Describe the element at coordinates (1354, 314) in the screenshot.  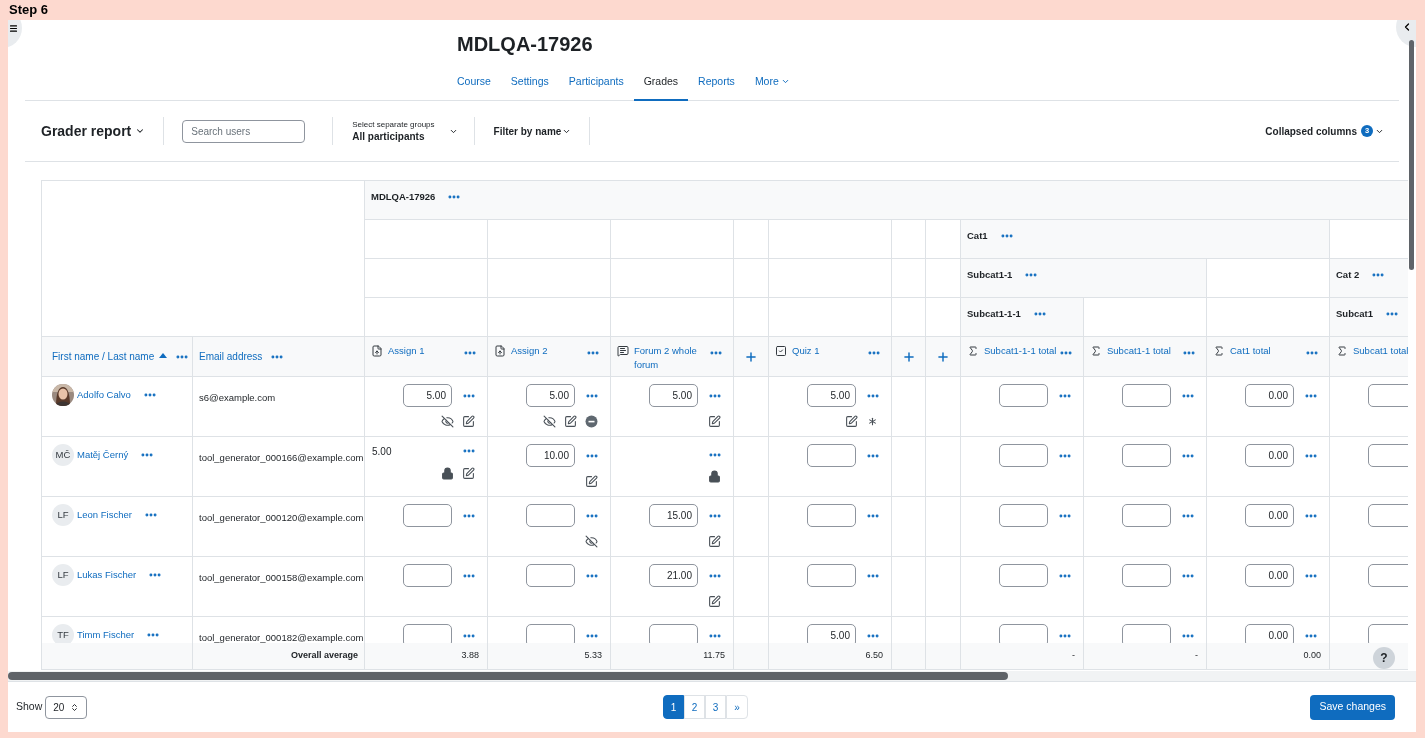
I see `category-heading: Subcat1` at that location.